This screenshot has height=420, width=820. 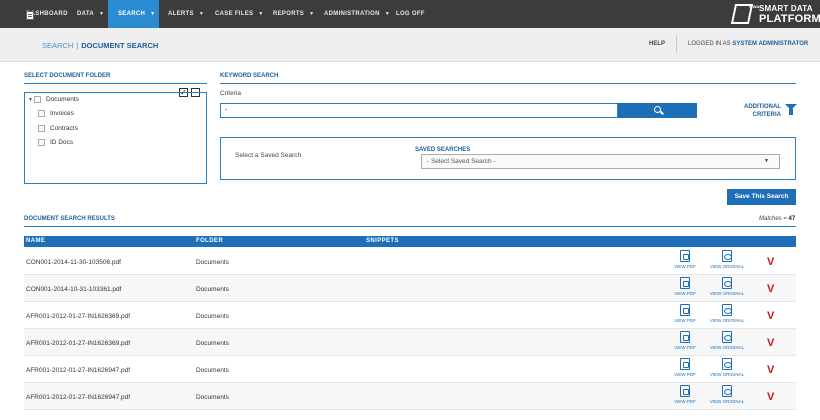 I want to click on saved-searches-title: SAVED SEARCHES, so click(x=443, y=150).